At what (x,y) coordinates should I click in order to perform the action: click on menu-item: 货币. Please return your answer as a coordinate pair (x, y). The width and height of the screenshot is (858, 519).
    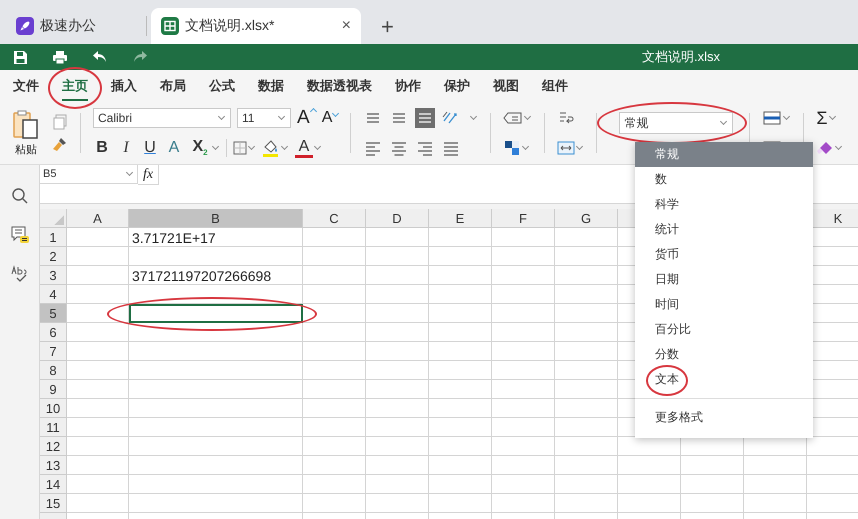
    Looking at the image, I should click on (724, 254).